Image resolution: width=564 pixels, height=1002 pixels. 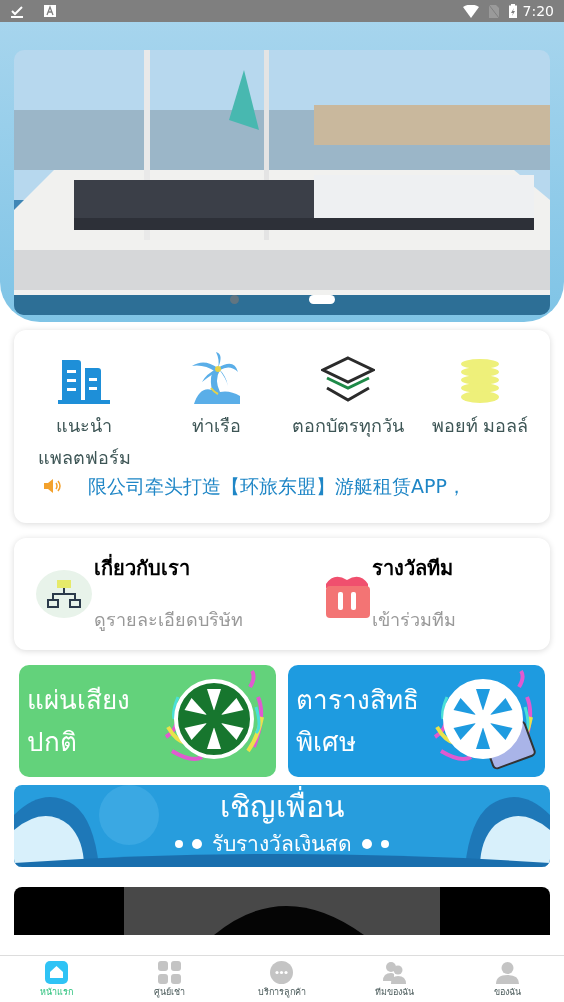 I want to click on check-icon, so click(x=17, y=11).